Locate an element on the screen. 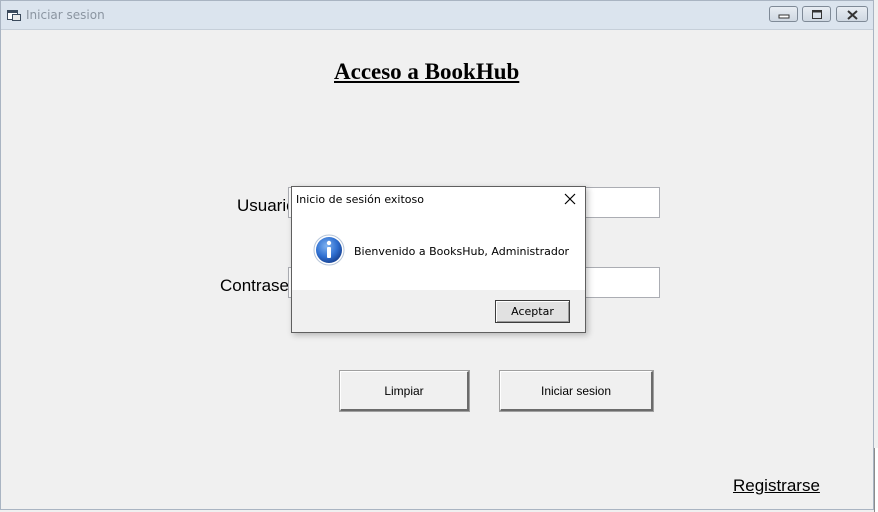  clear-button: Limpiar is located at coordinates (404, 391).